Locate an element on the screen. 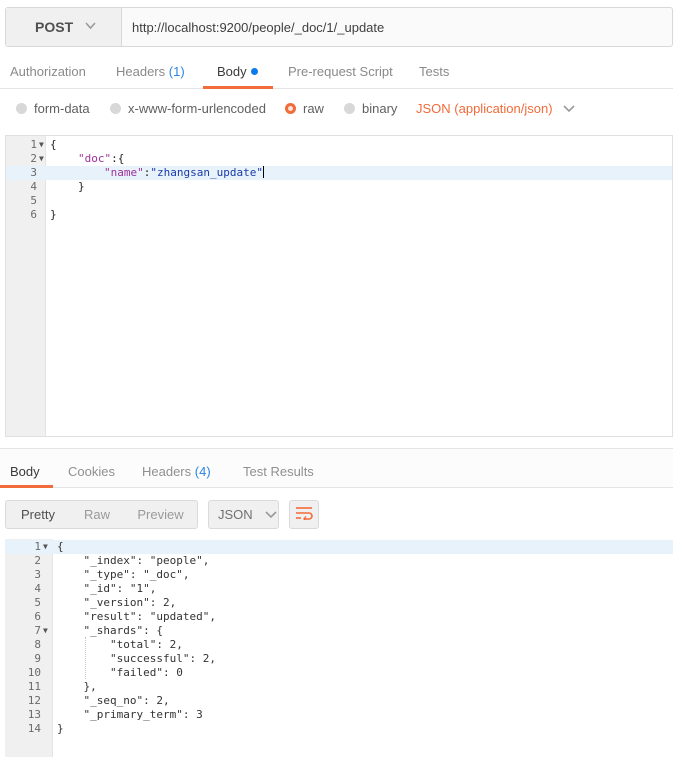 This screenshot has width=673, height=757. line-number: 7 is located at coordinates (37, 630).